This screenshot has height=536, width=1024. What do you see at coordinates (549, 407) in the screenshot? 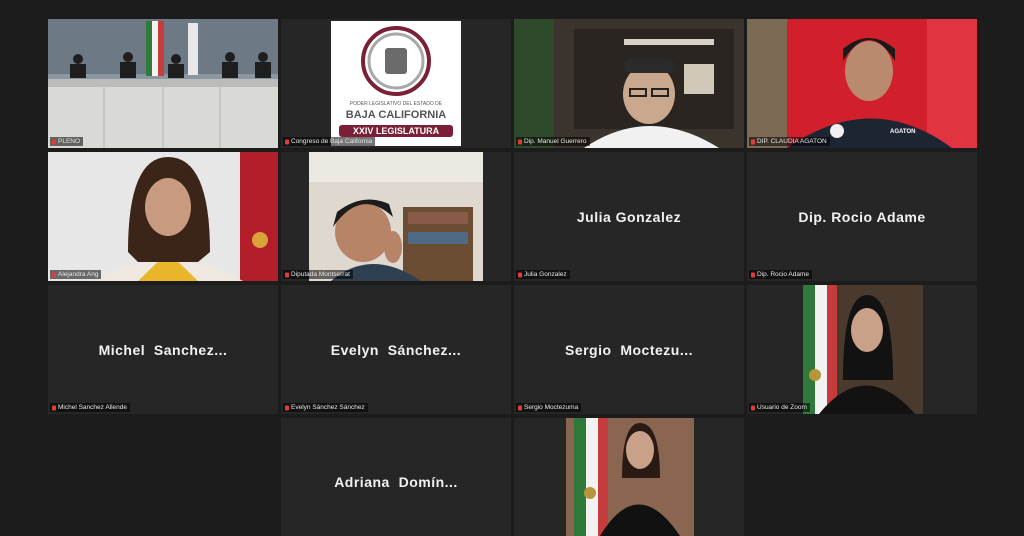
I see `participant-name-label: Sergio Moctezuma` at bounding box center [549, 407].